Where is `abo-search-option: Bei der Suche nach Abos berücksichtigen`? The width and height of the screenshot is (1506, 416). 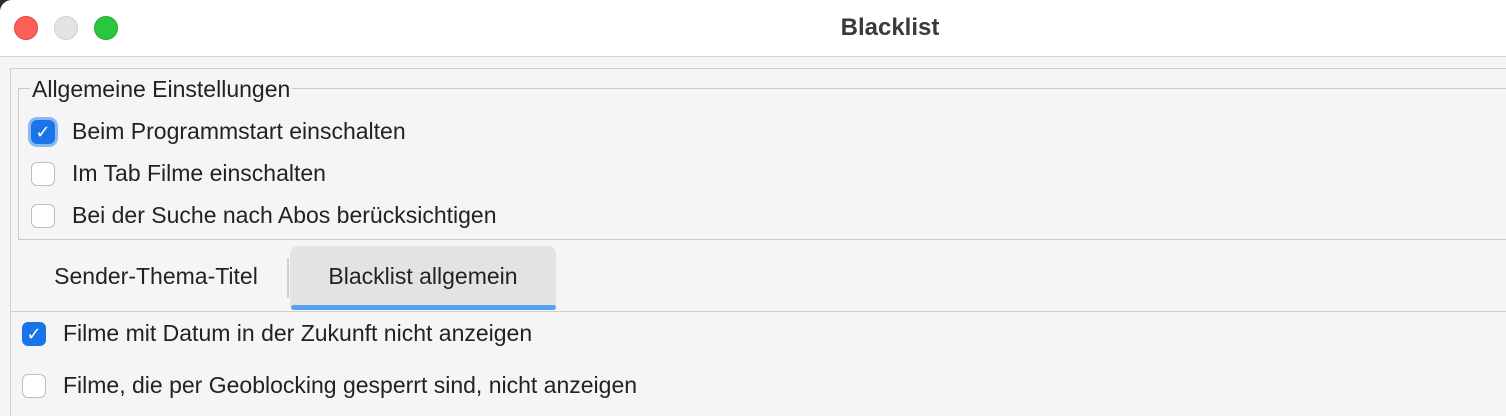 abo-search-option: Bei der Suche nach Abos berücksichtigen is located at coordinates (264, 215).